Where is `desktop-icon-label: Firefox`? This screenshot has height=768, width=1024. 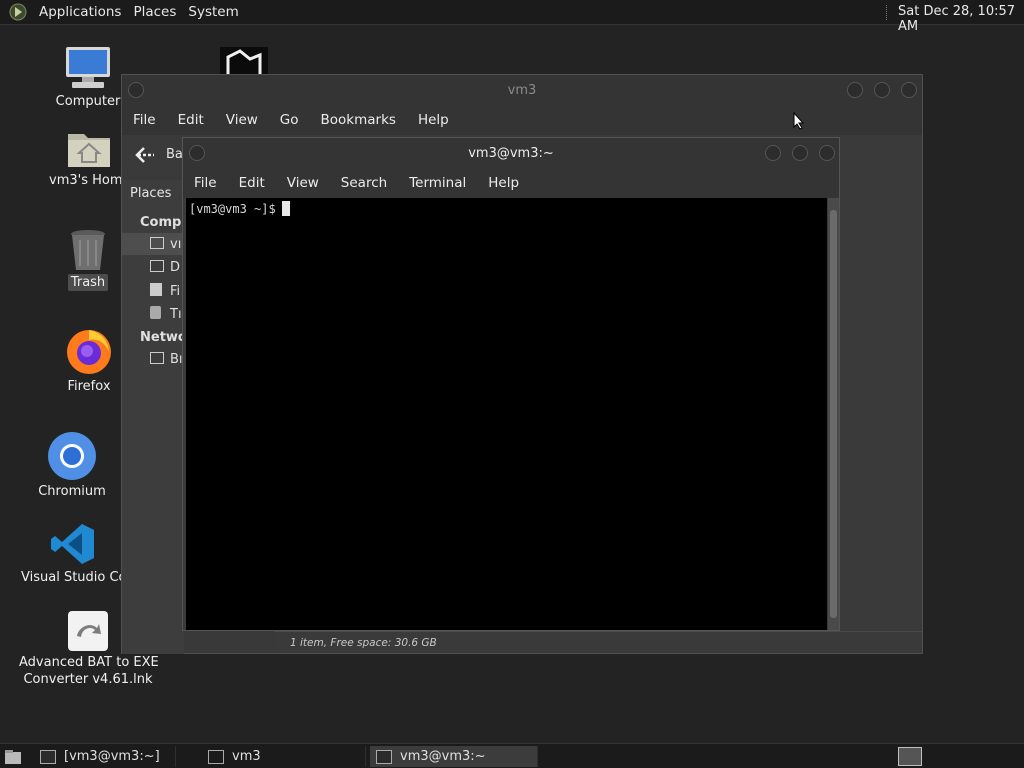 desktop-icon-label: Firefox is located at coordinates (89, 386).